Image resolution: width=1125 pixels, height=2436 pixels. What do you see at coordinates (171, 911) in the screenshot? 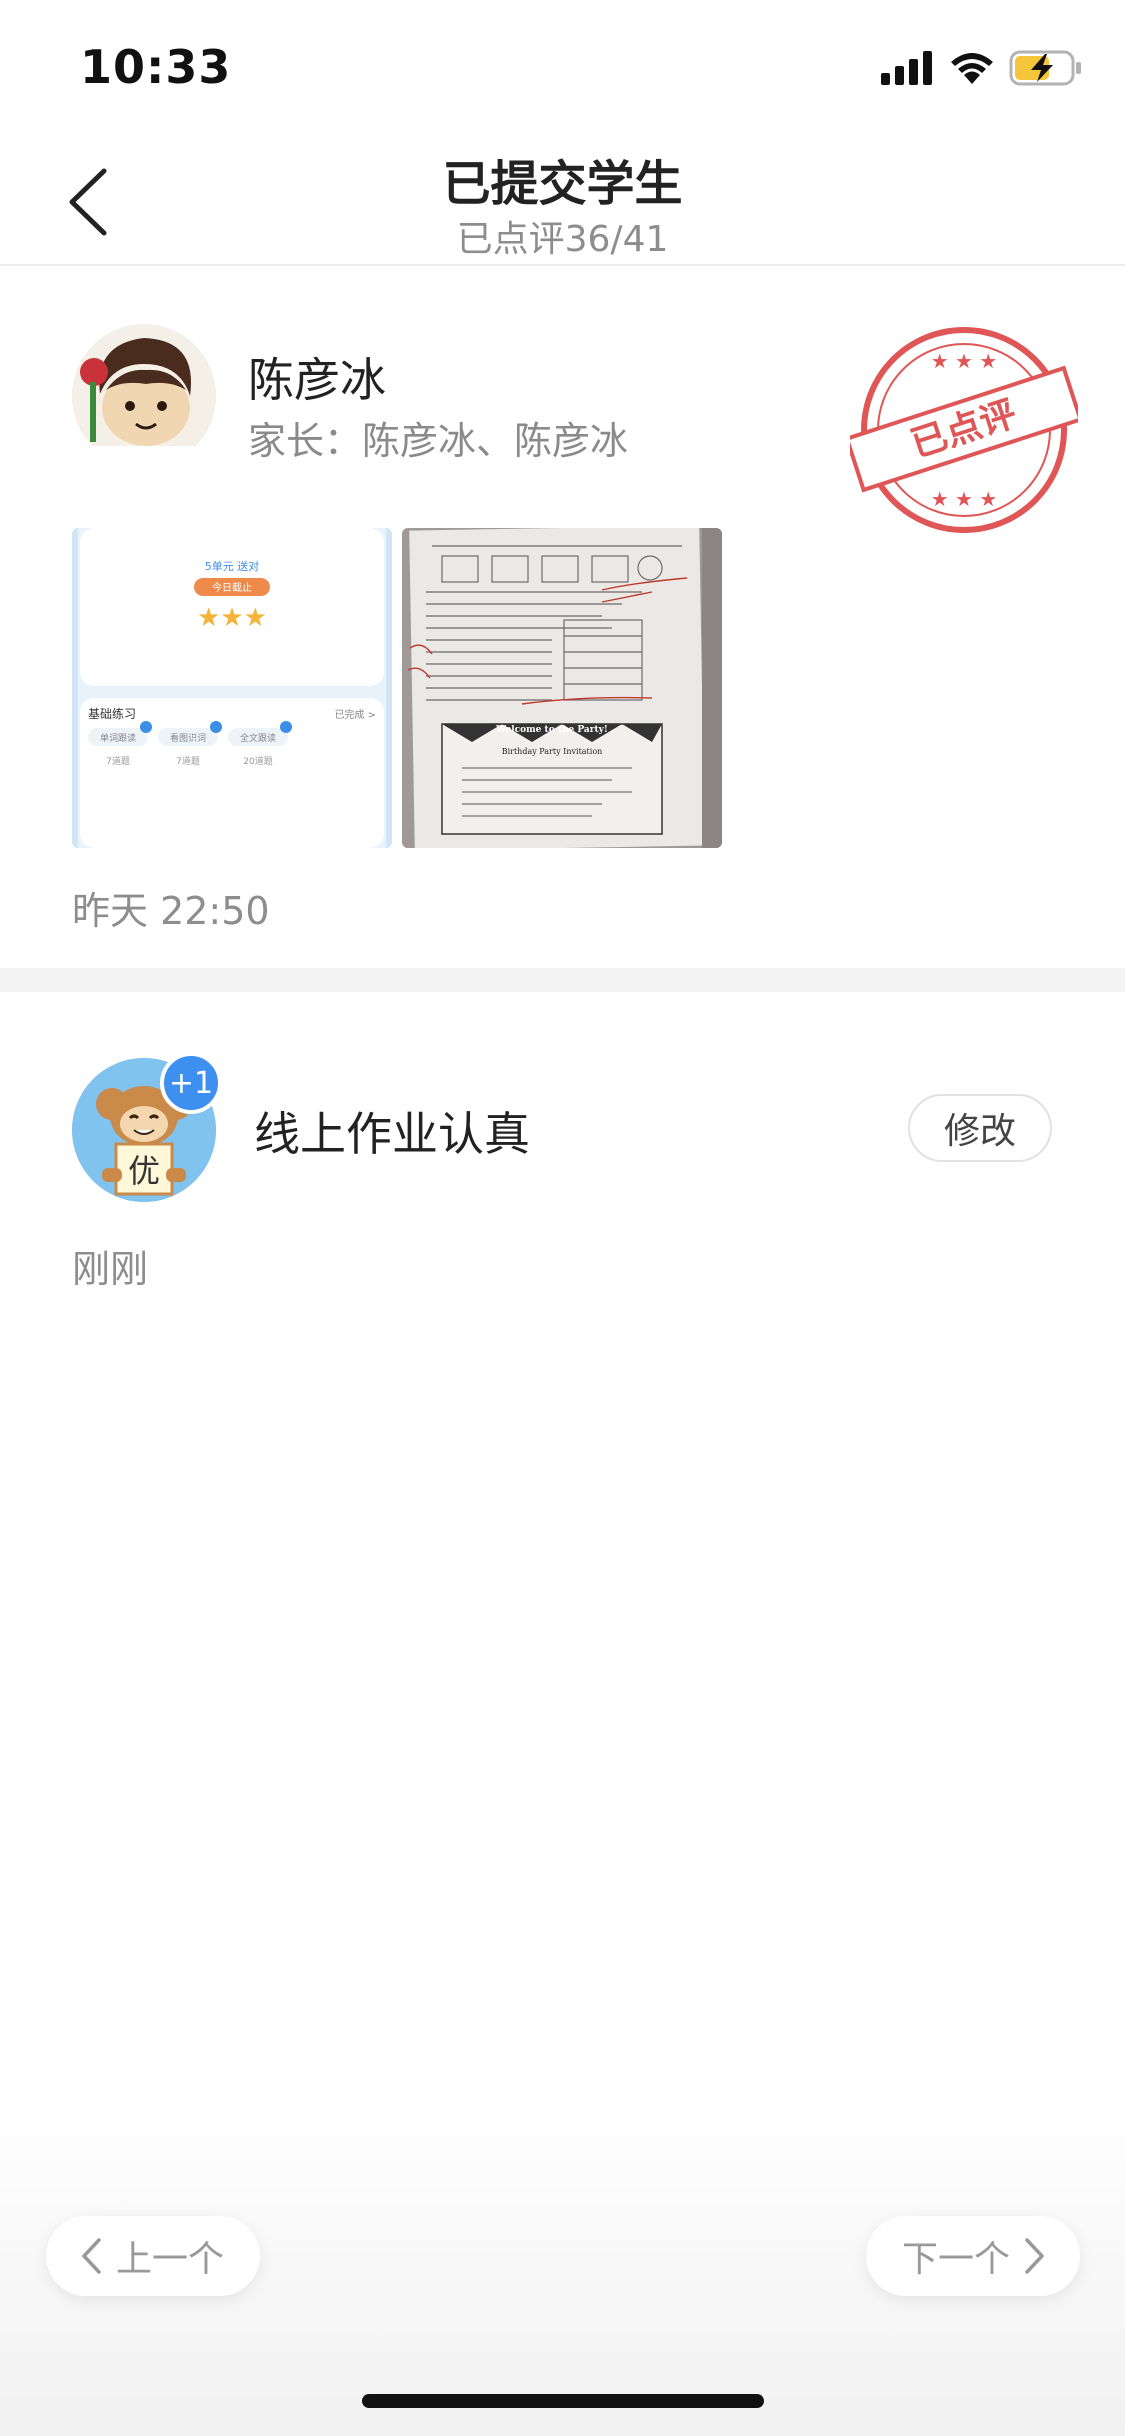
I see `submitted-time: 昨天 22:50` at bounding box center [171, 911].